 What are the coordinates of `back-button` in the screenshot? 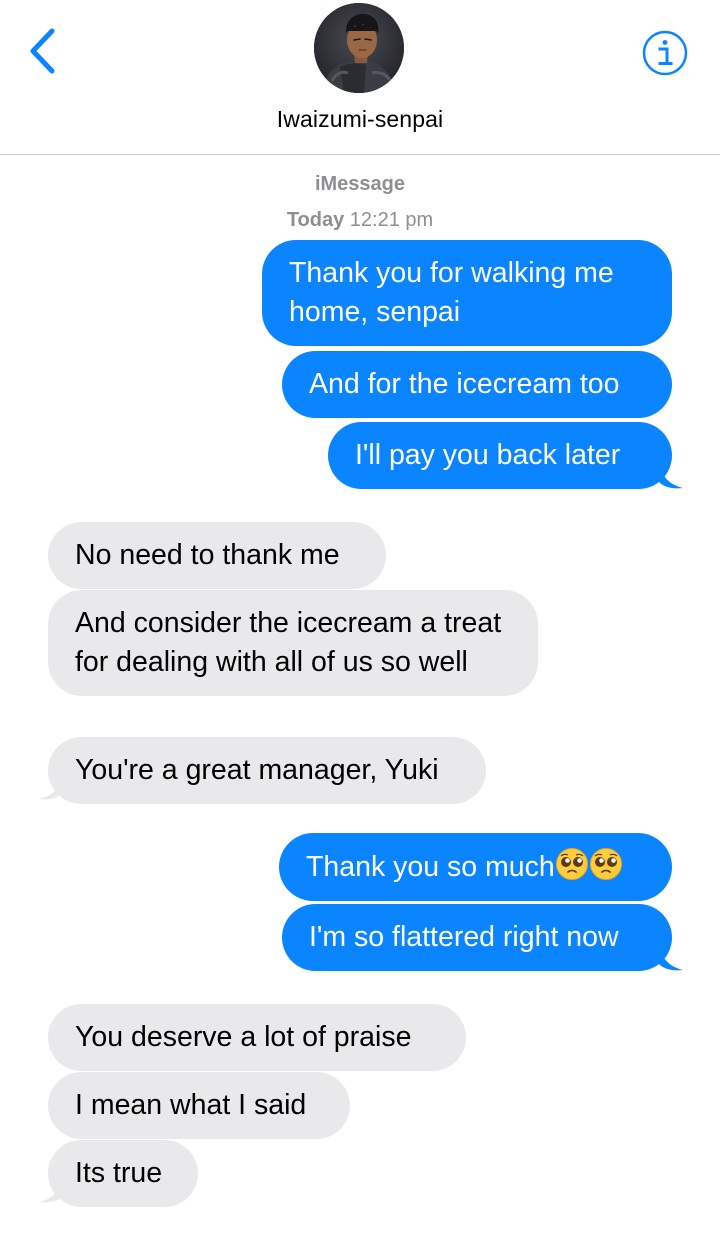 It's located at (44, 51).